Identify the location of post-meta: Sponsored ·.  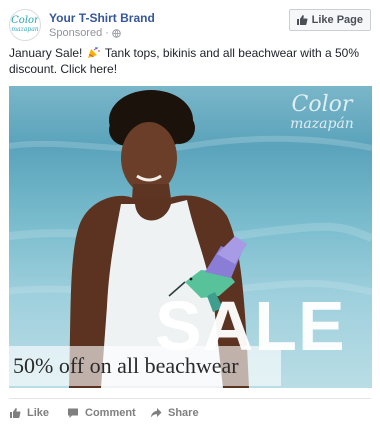
(85, 33).